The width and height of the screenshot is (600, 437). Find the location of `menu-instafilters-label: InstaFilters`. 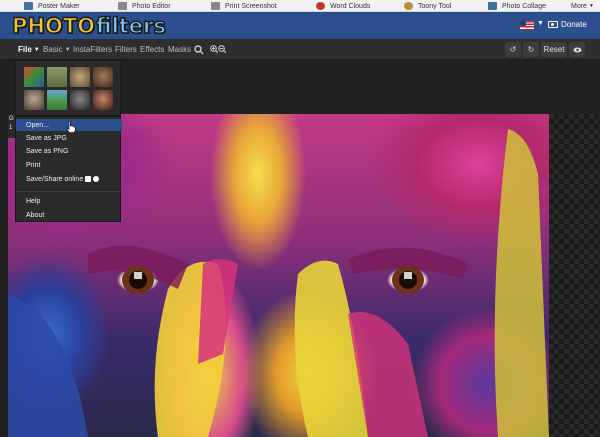

menu-instafilters-label: InstaFilters is located at coordinates (93, 49).